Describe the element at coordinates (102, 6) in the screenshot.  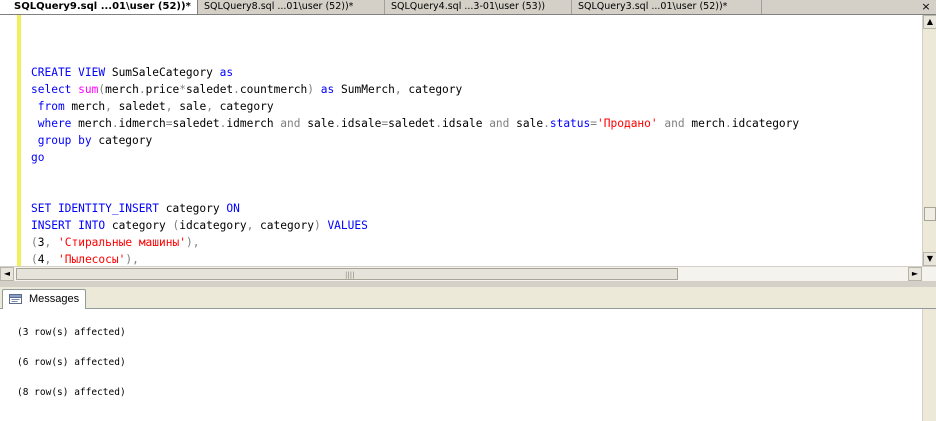
I see `tab-label: SQLQuery9.sql ...01\user (52))*` at that location.